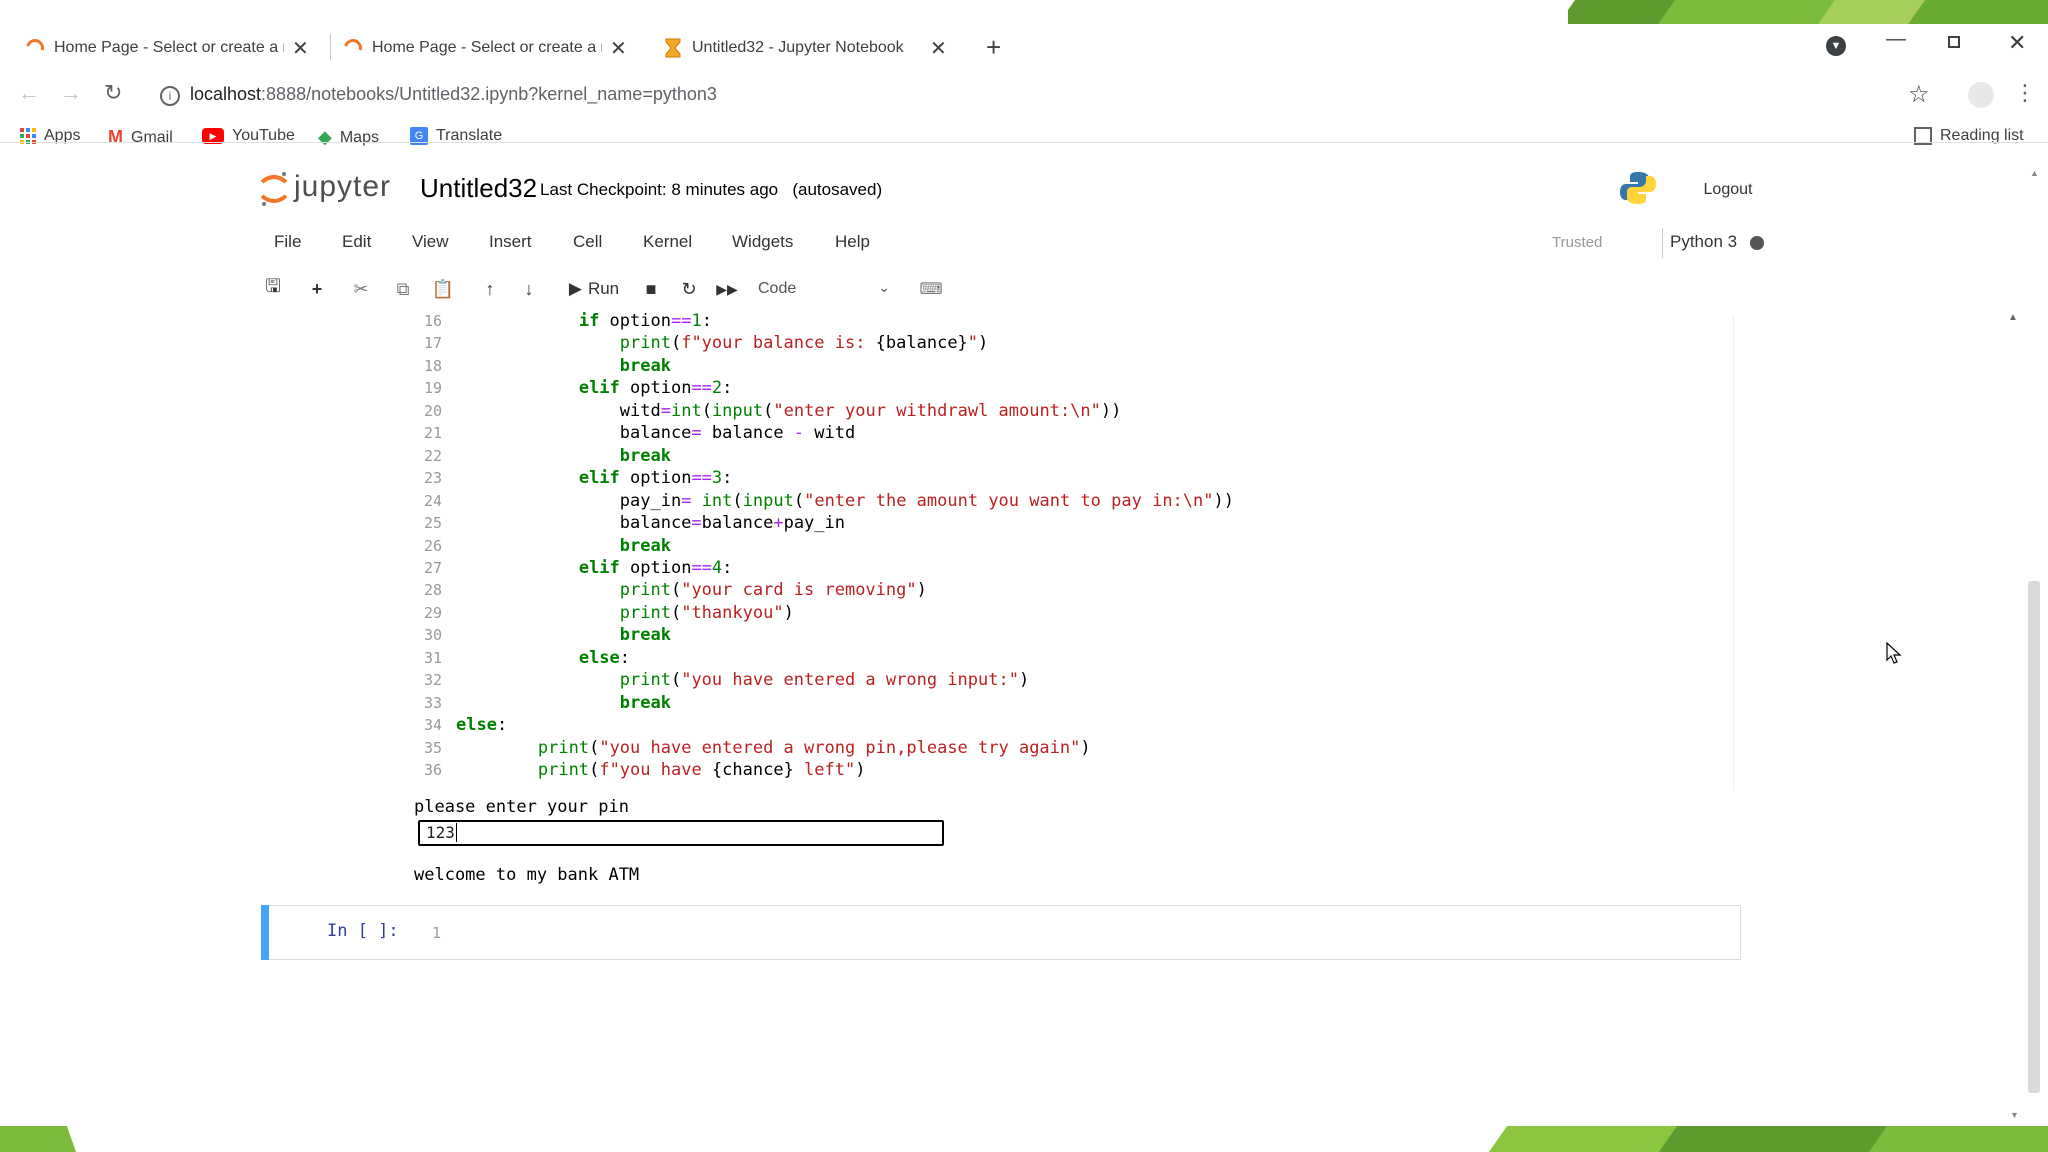  I want to click on jupyter-logo-text: jupyter, so click(342, 187).